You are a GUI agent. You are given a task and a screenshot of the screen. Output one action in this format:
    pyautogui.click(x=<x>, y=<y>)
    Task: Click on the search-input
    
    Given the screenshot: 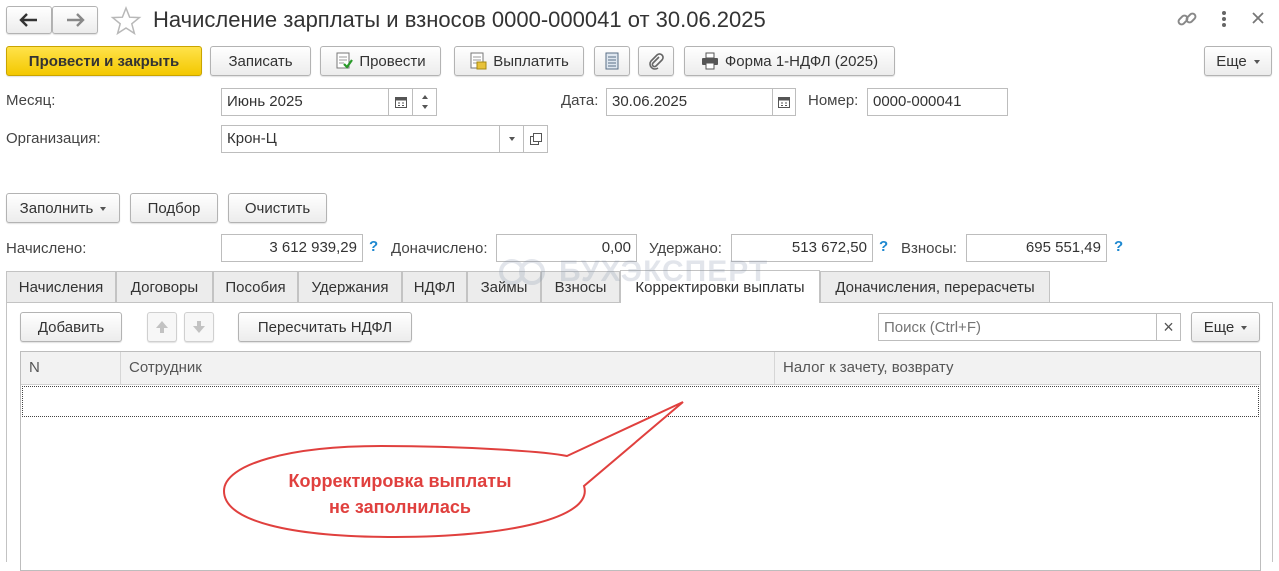 What is the action you would take?
    pyautogui.click(x=1017, y=327)
    